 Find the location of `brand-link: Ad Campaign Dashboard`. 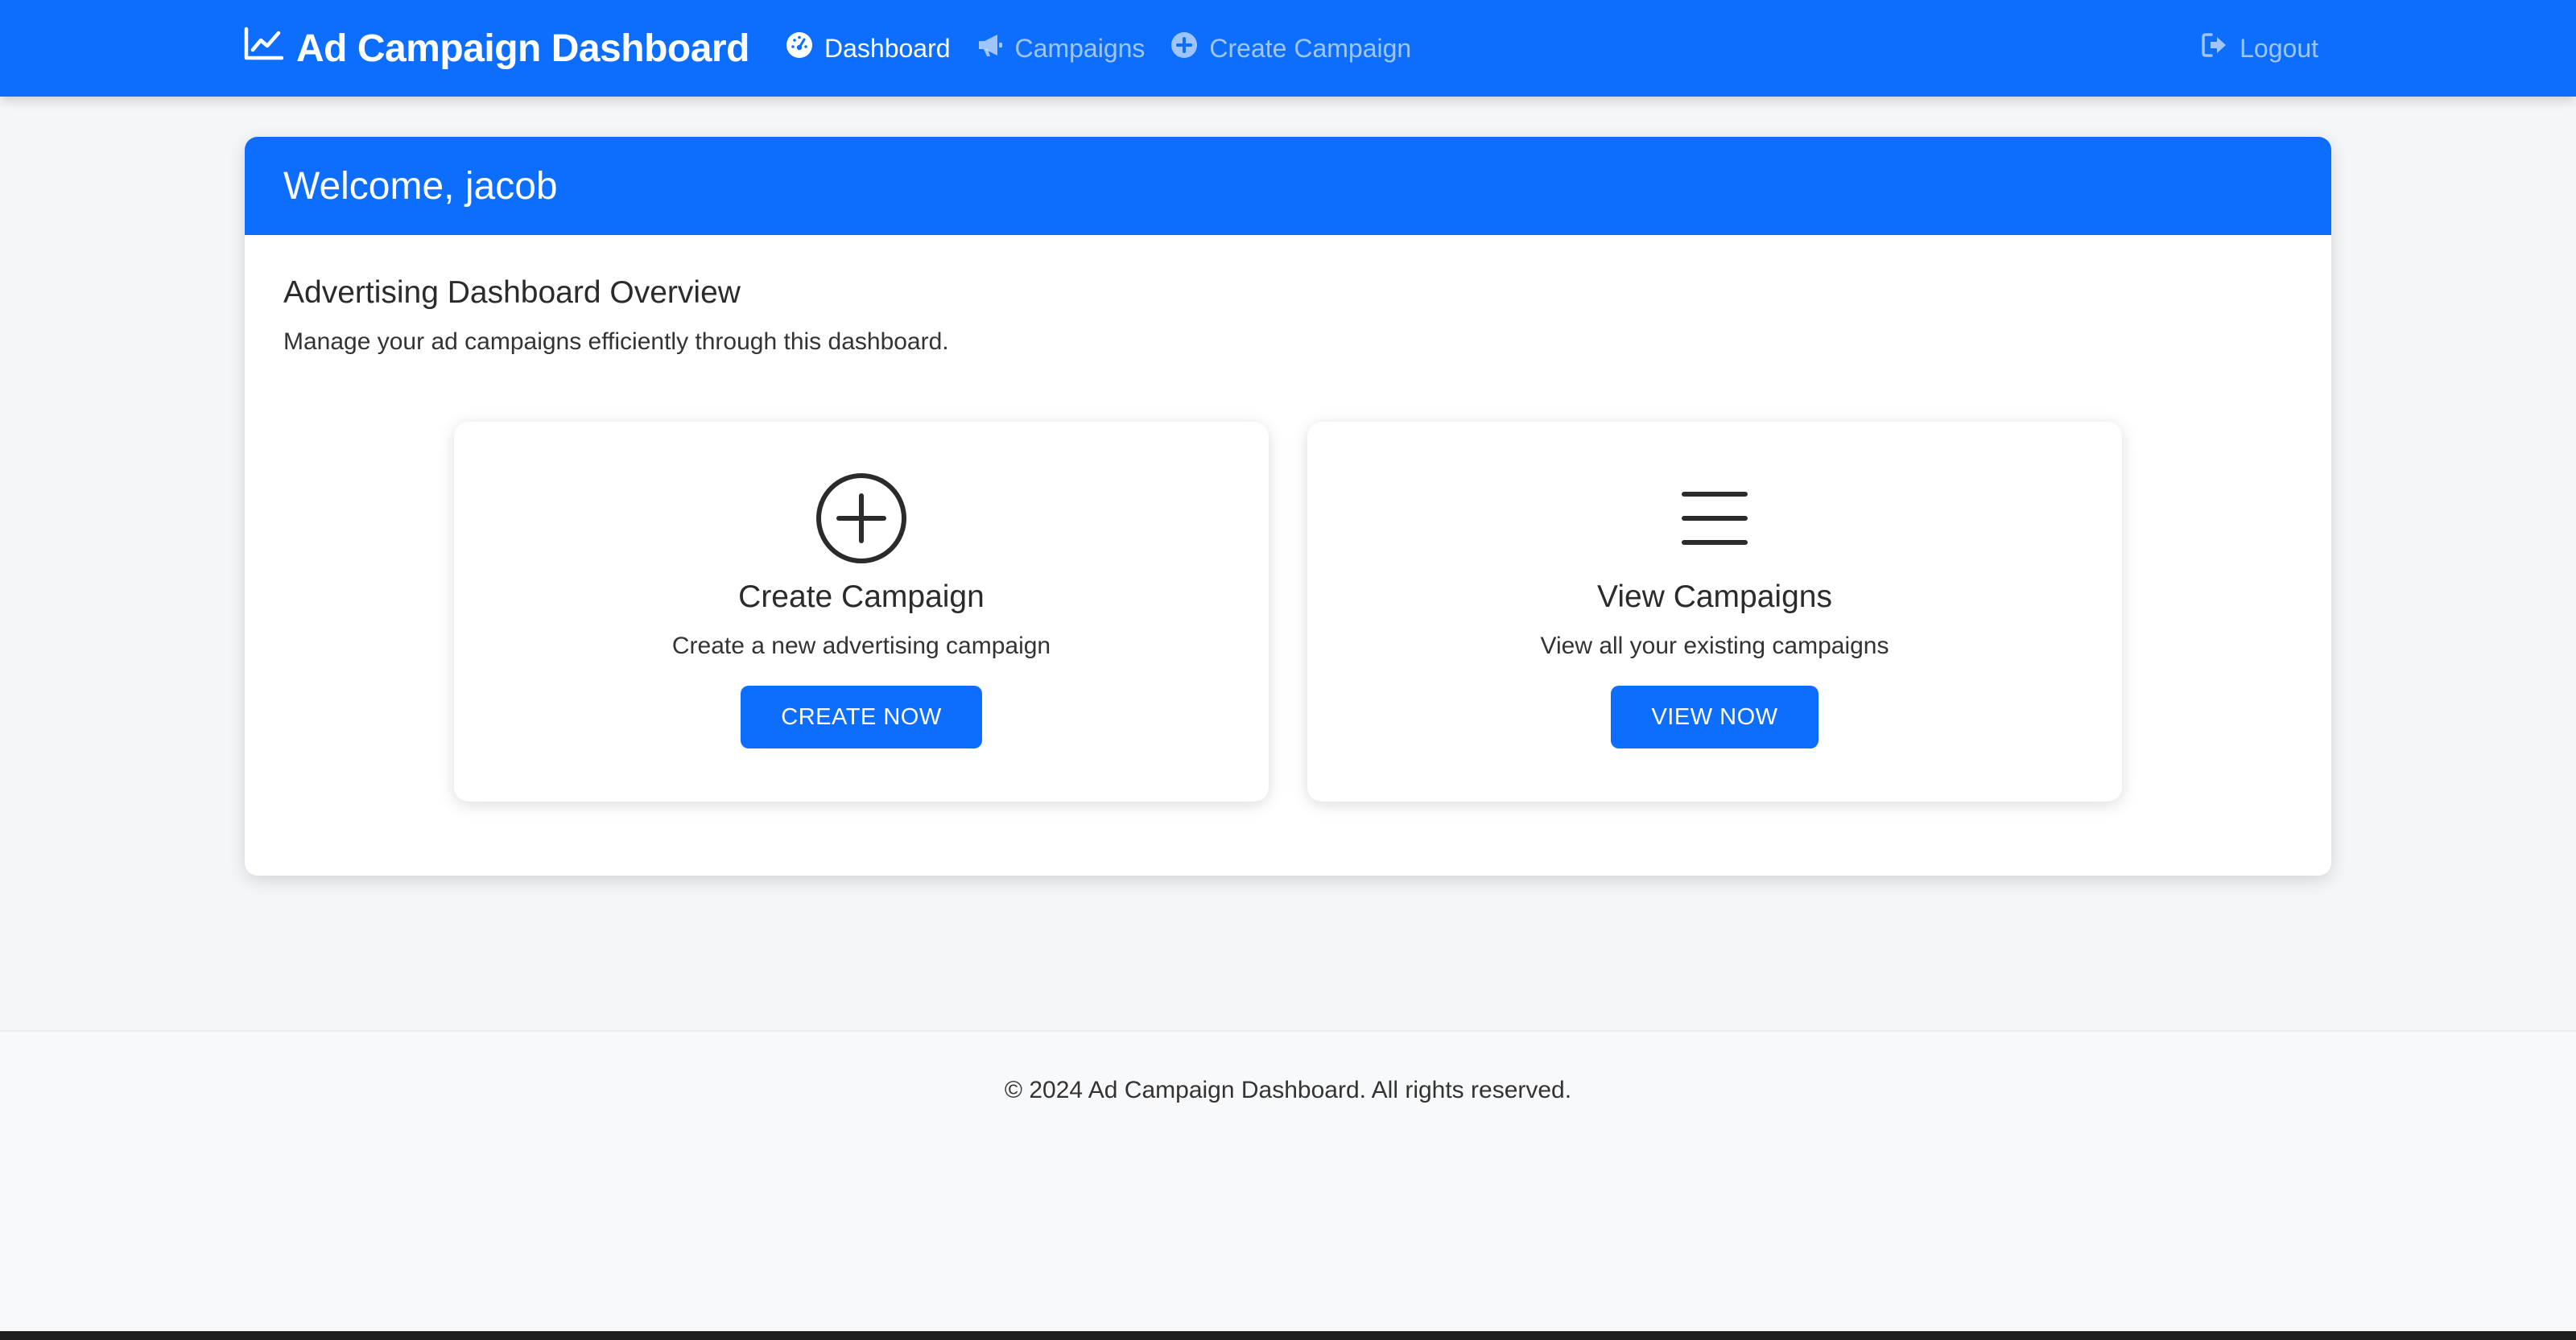

brand-link: Ad Campaign Dashboard is located at coordinates (496, 48).